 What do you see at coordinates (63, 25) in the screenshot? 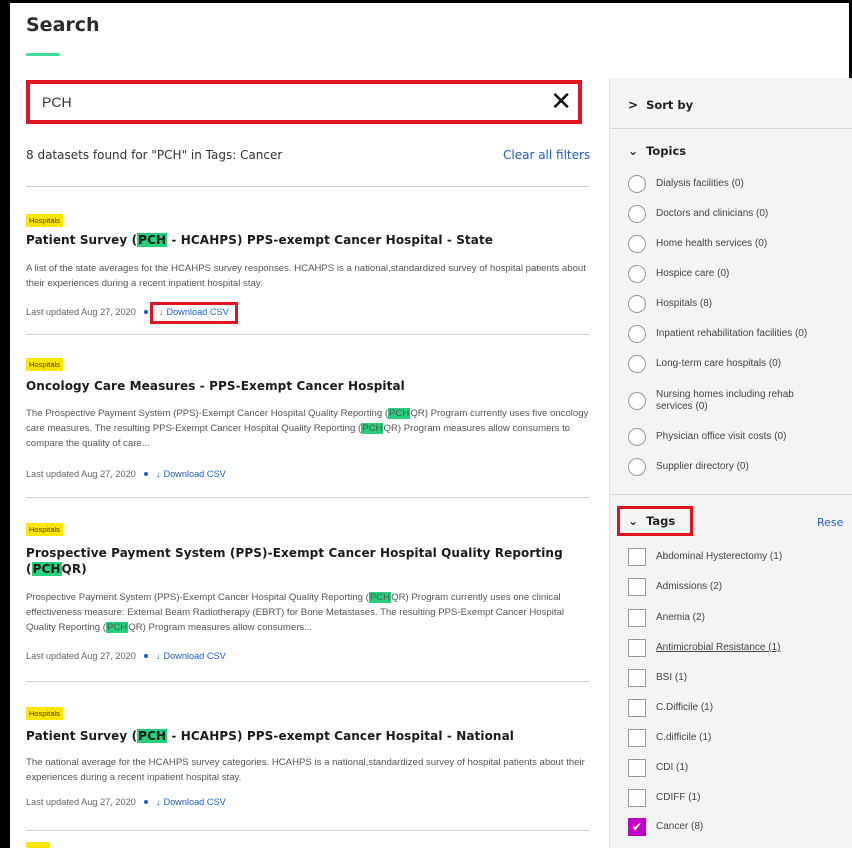
I see `page-title: Search` at bounding box center [63, 25].